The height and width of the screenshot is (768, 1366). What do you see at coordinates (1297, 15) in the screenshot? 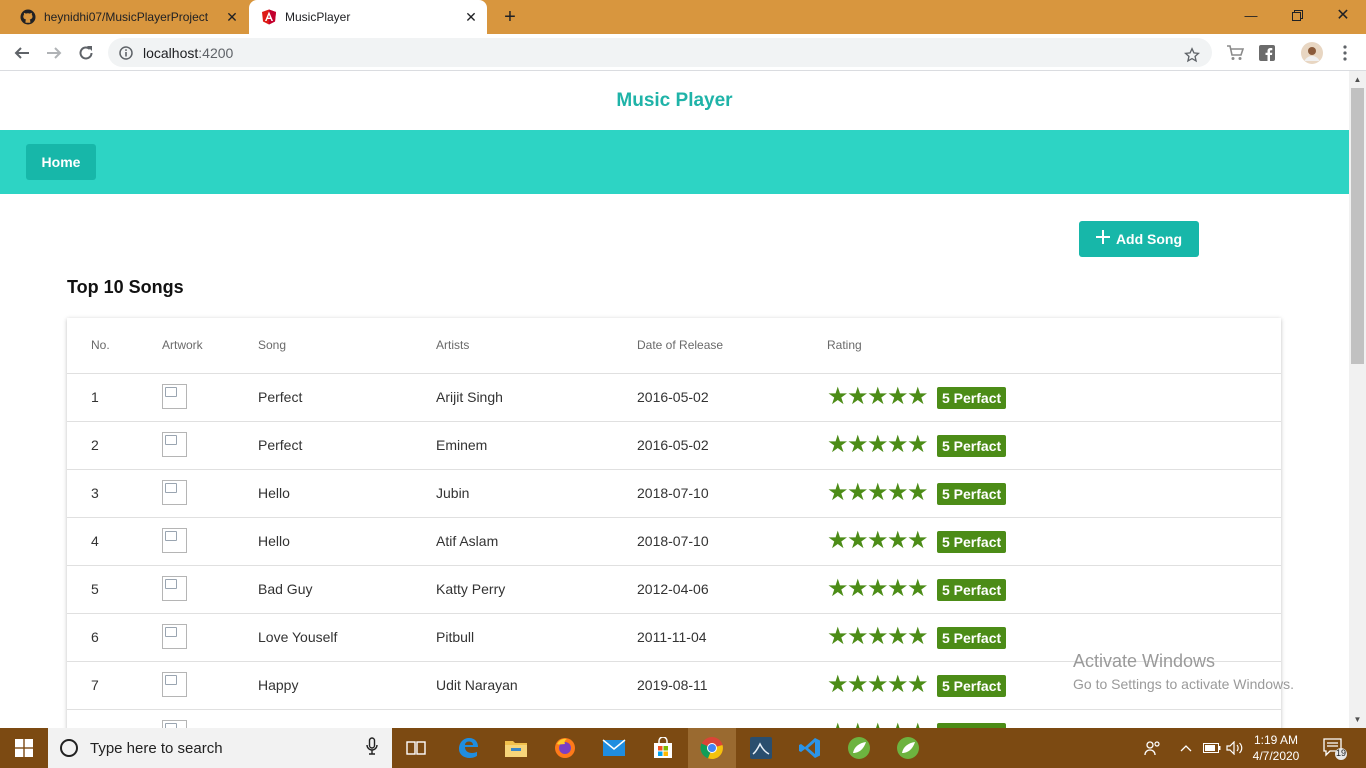
I see `restore-icon` at bounding box center [1297, 15].